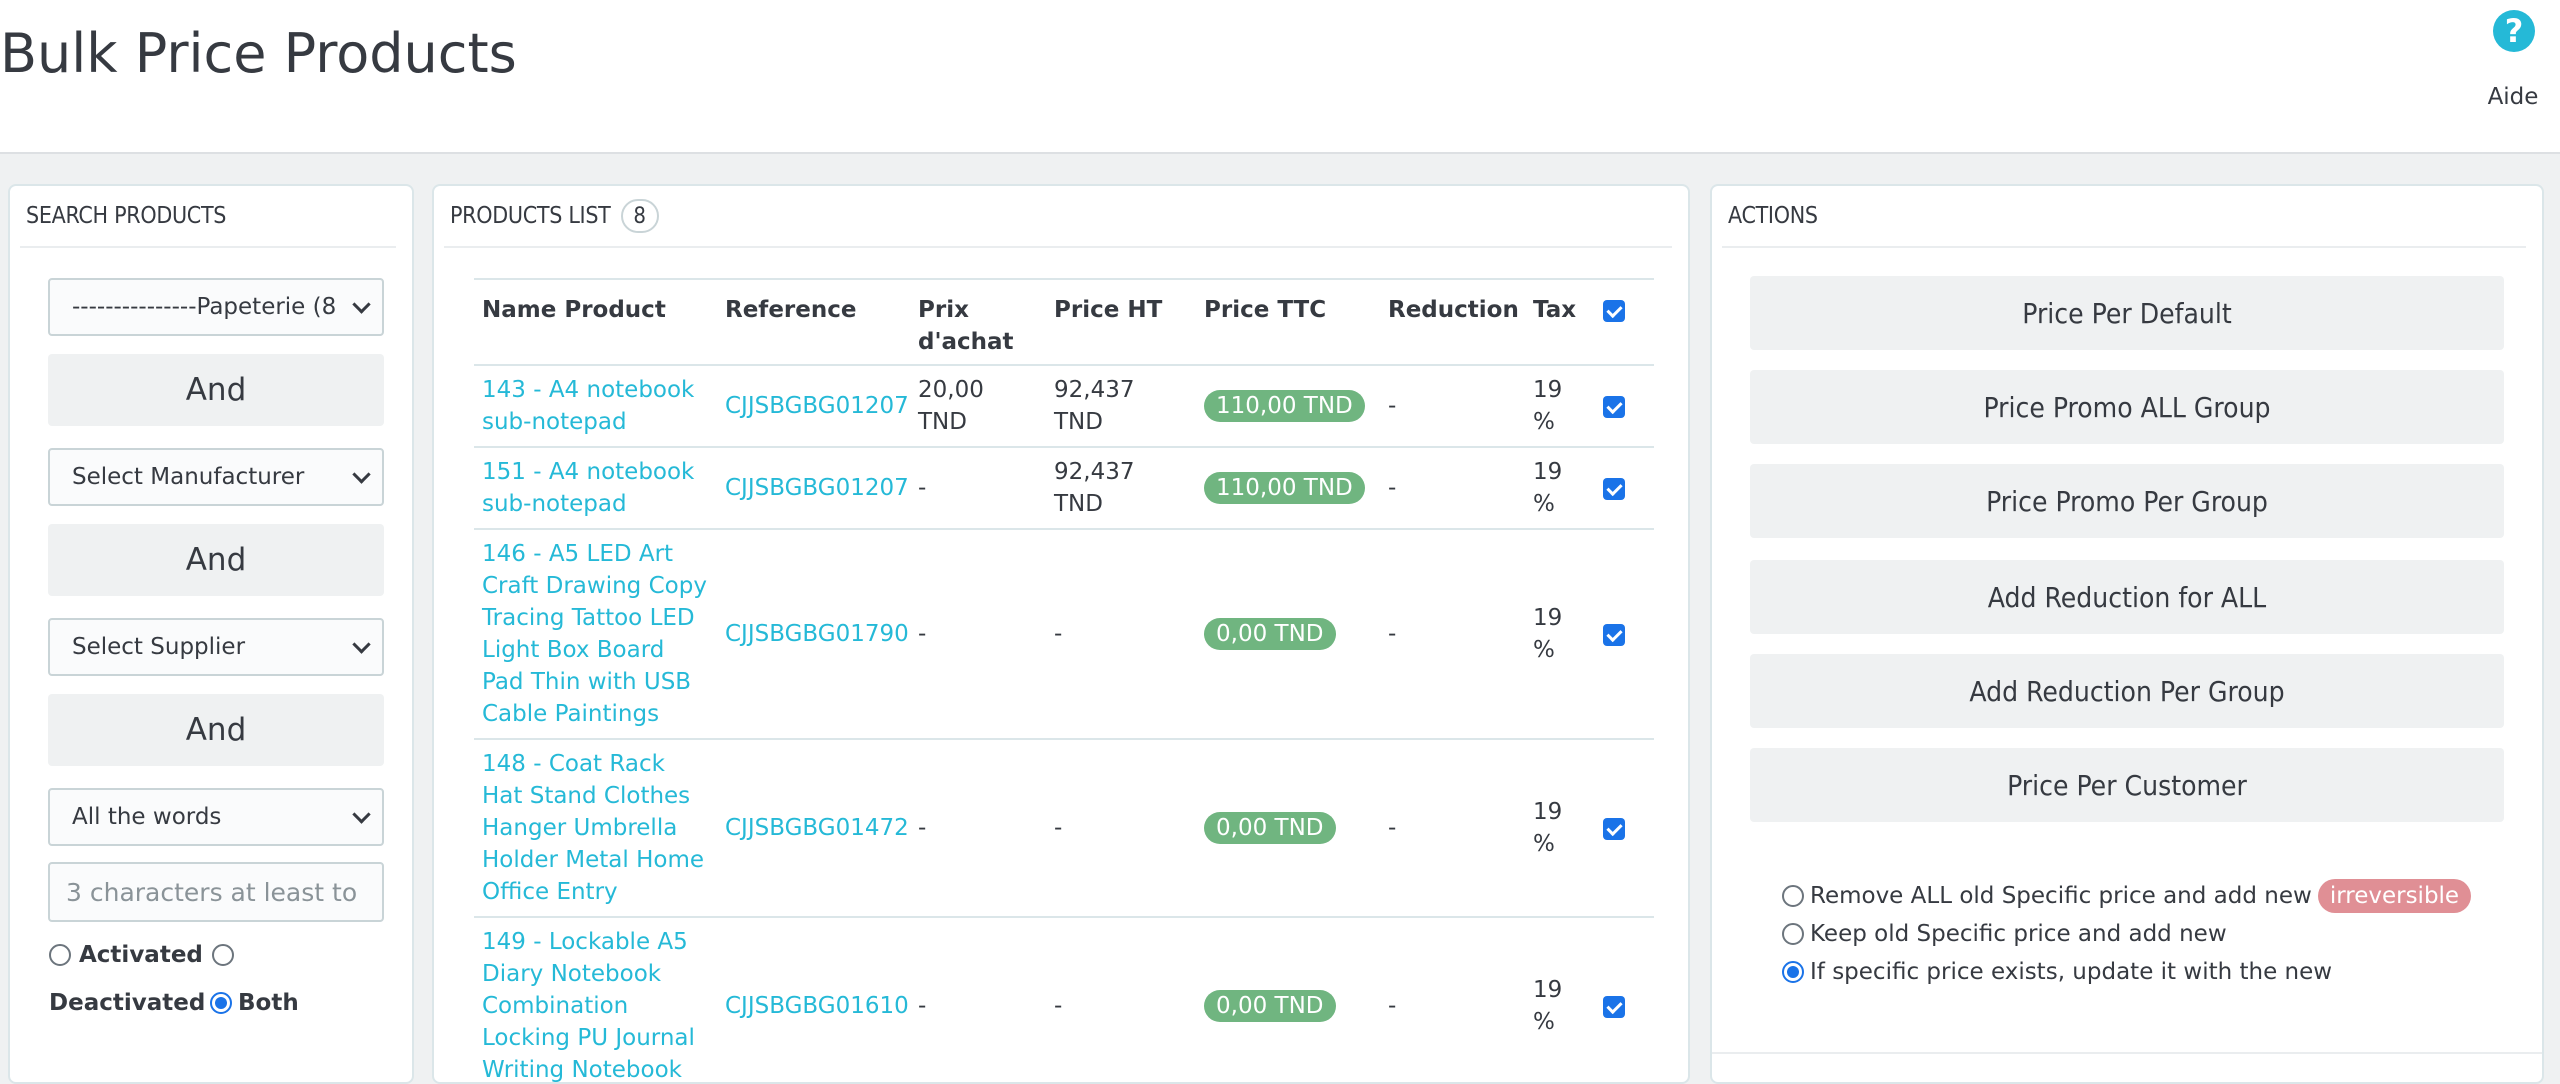 The image size is (2560, 1084). Describe the element at coordinates (1793, 896) in the screenshot. I see `radio-remove-all` at that location.